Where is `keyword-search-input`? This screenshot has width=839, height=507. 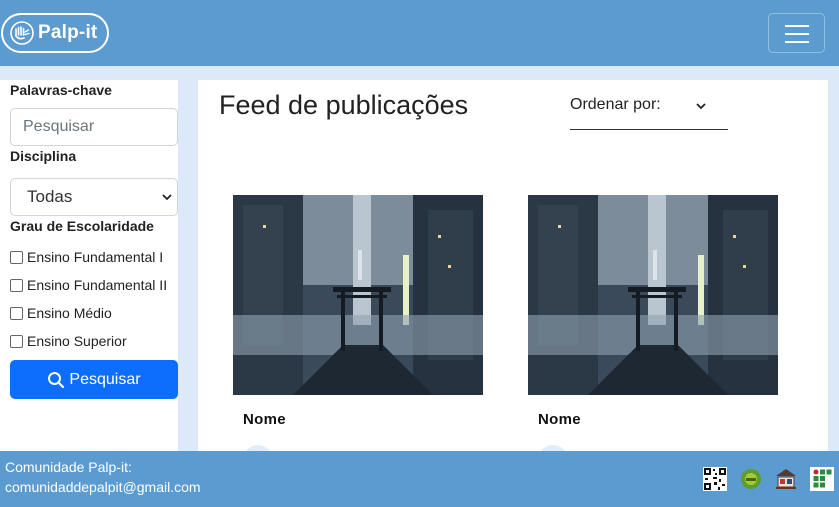 keyword-search-input is located at coordinates (94, 127).